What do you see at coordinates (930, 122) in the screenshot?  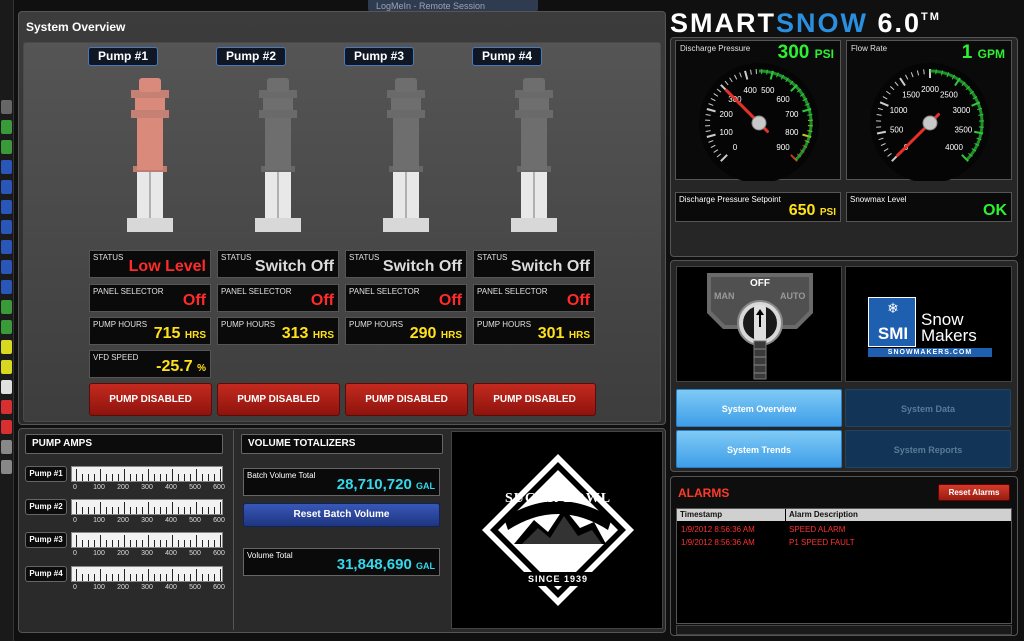 I see `flow-gauge-dial: 05001000150020002500300035004000` at bounding box center [930, 122].